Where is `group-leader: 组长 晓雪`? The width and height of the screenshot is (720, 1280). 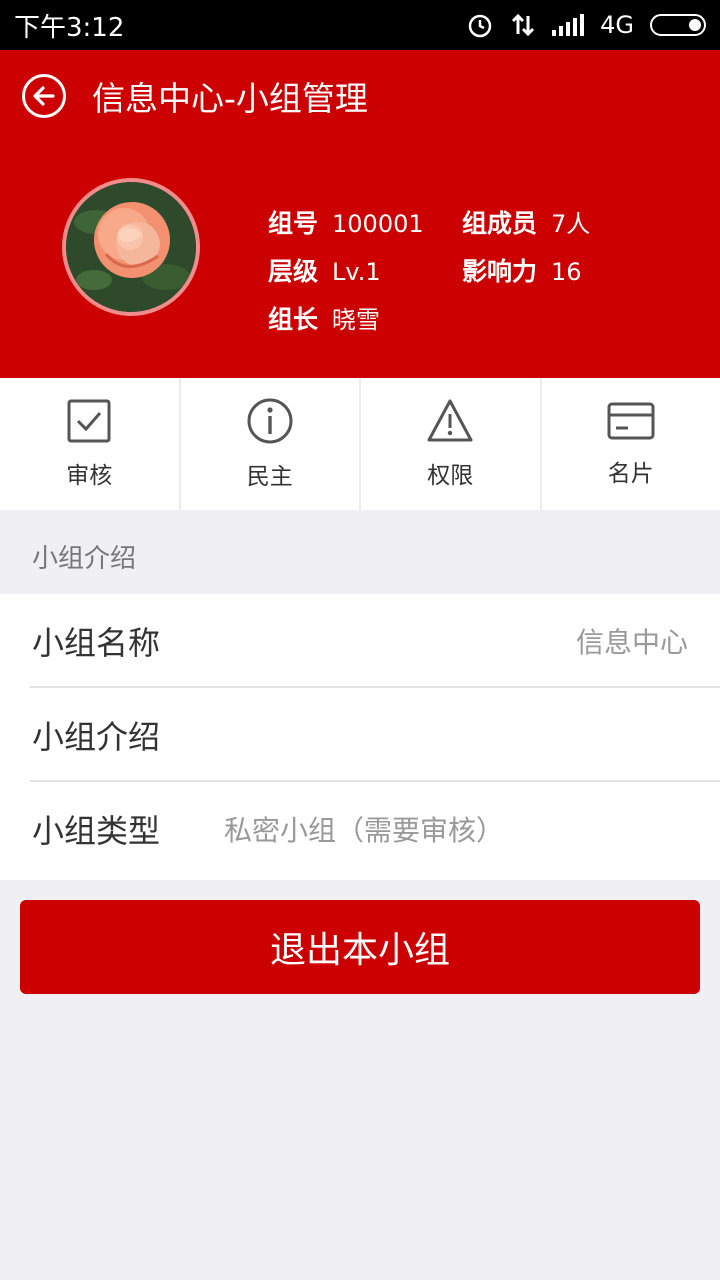 group-leader: 组长 晓雪 is located at coordinates (324, 319).